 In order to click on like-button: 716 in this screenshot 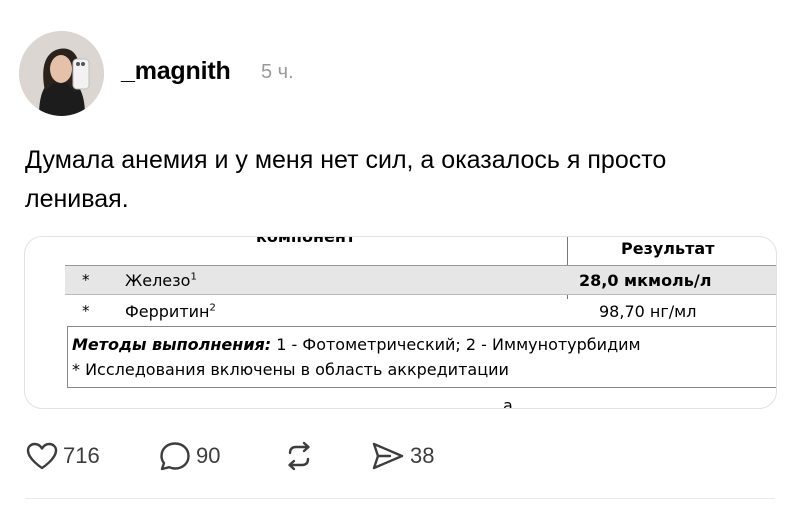, I will do `click(62, 456)`.